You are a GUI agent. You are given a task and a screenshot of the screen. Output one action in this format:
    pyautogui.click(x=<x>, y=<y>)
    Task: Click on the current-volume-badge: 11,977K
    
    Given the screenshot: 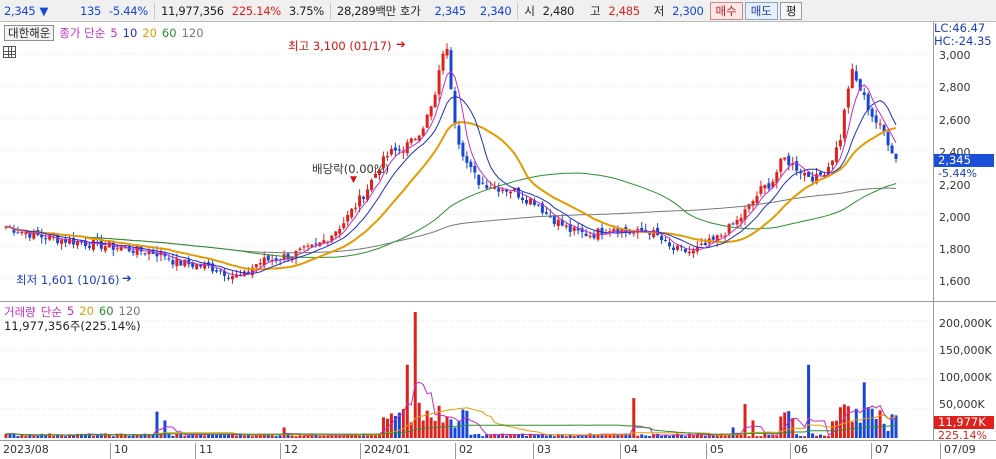 What is the action you would take?
    pyautogui.click(x=964, y=422)
    